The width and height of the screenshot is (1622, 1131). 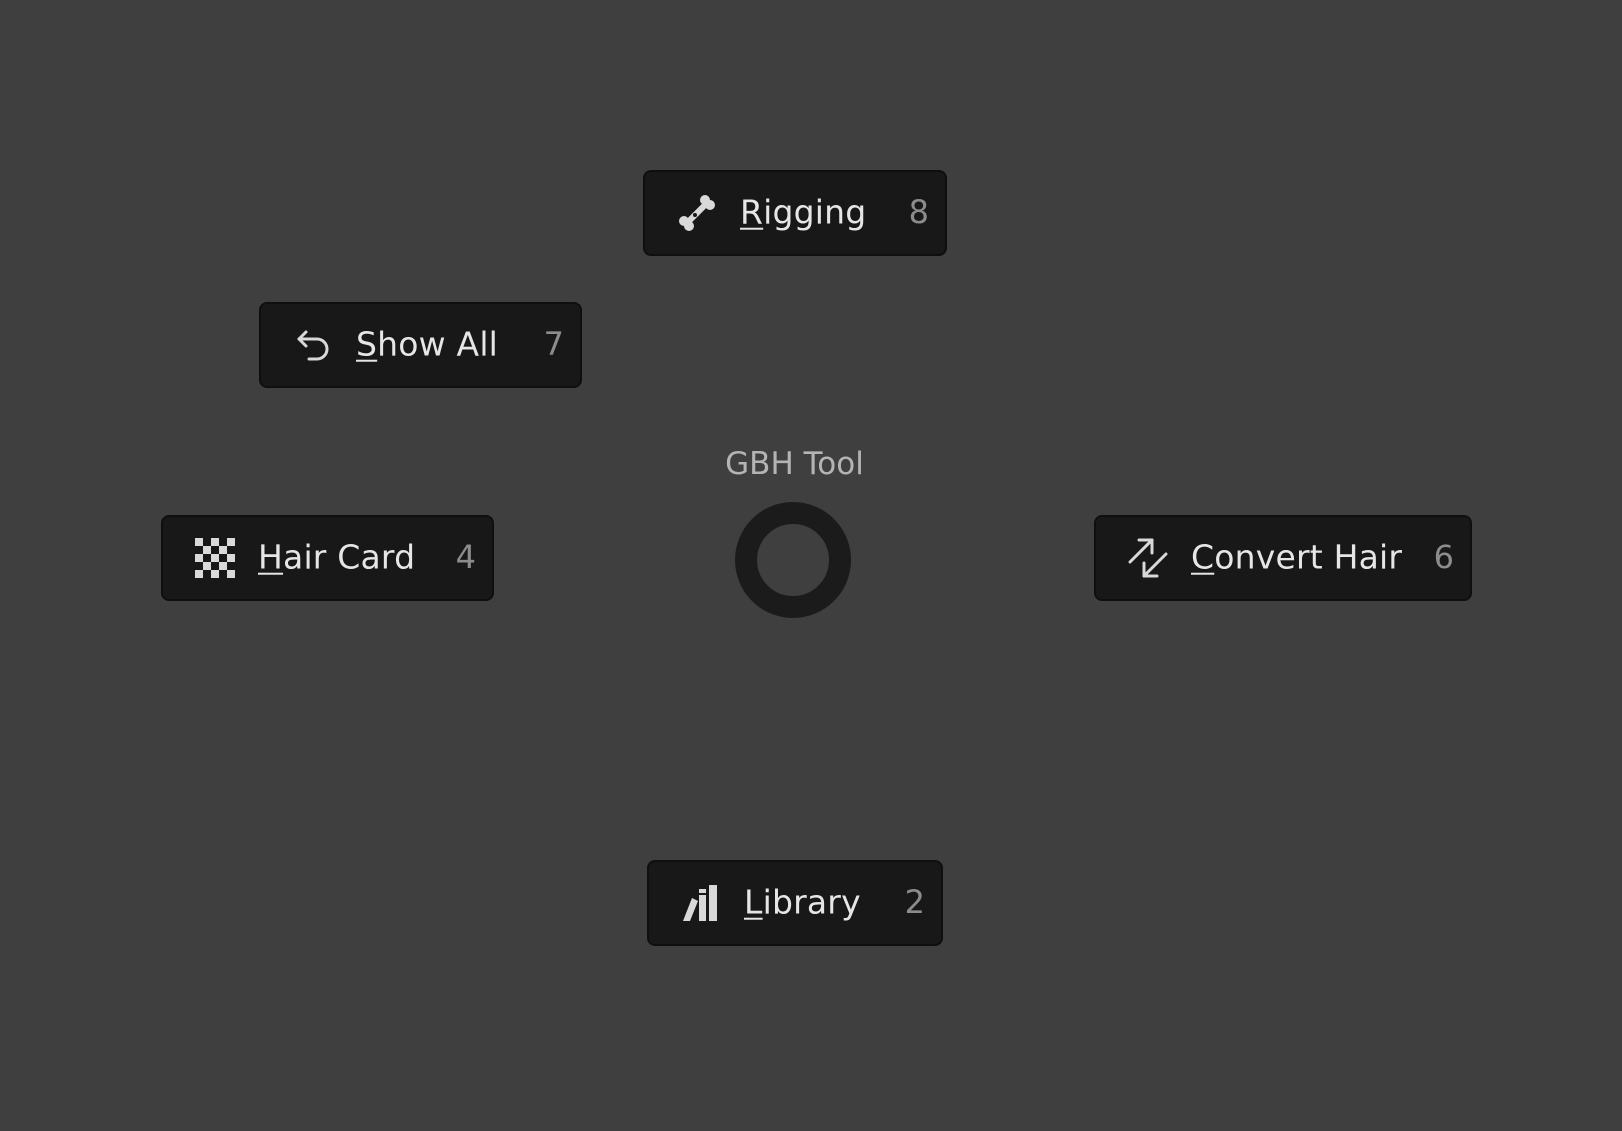 I want to click on pie-item-convert-hair: Convert Hair 6, so click(x=1283, y=558).